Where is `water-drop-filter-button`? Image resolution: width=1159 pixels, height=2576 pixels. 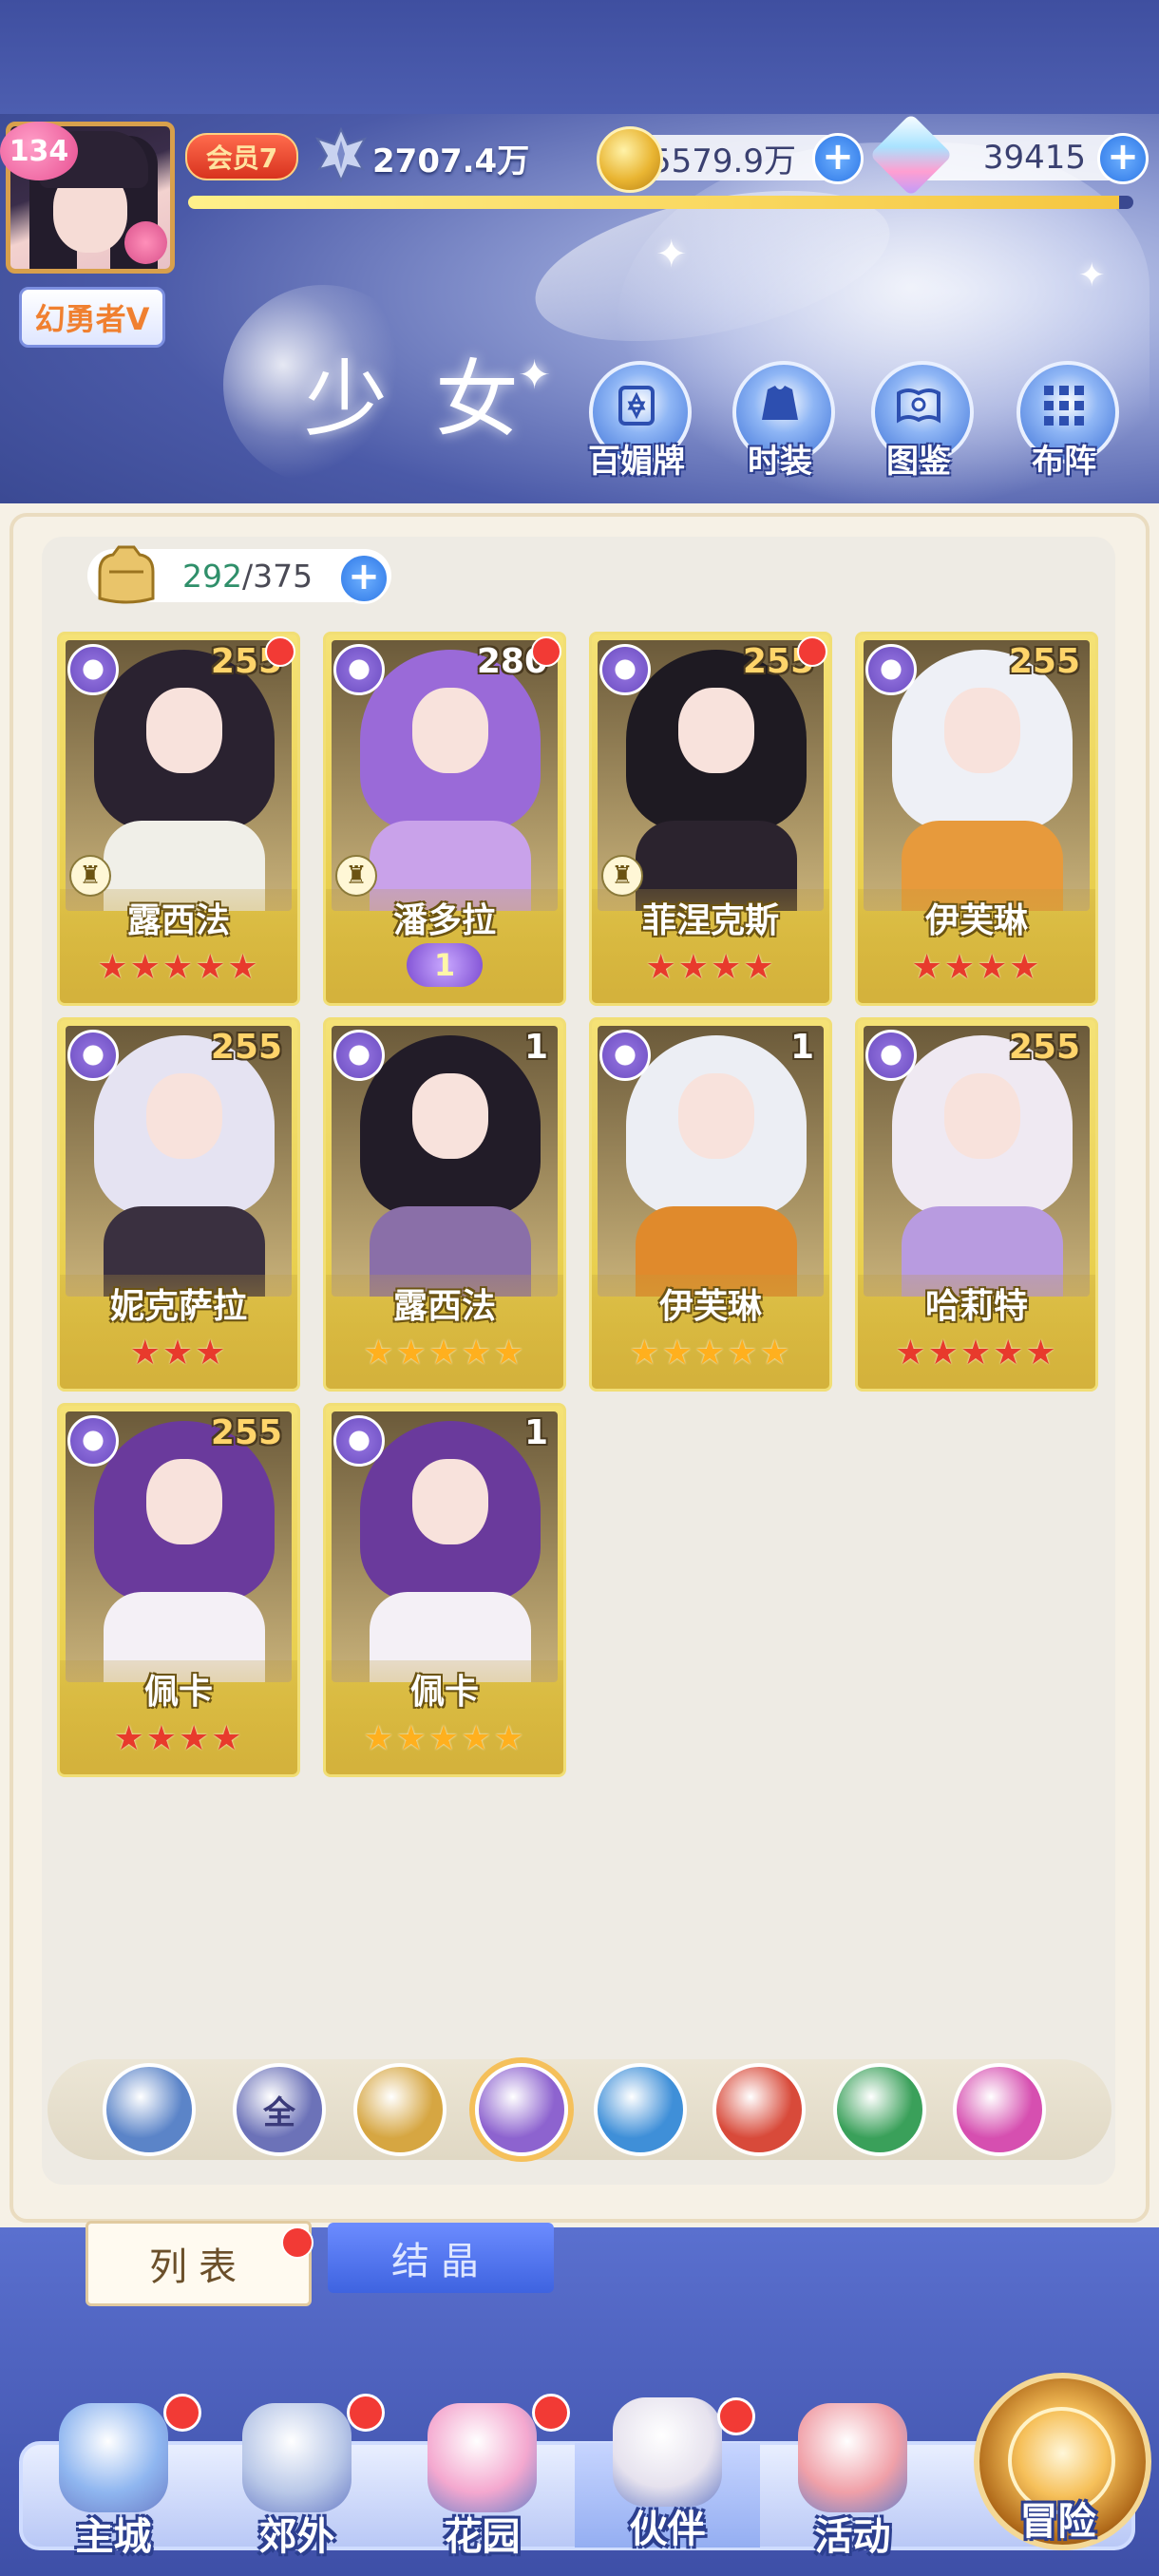
water-drop-filter-button is located at coordinates (640, 2109).